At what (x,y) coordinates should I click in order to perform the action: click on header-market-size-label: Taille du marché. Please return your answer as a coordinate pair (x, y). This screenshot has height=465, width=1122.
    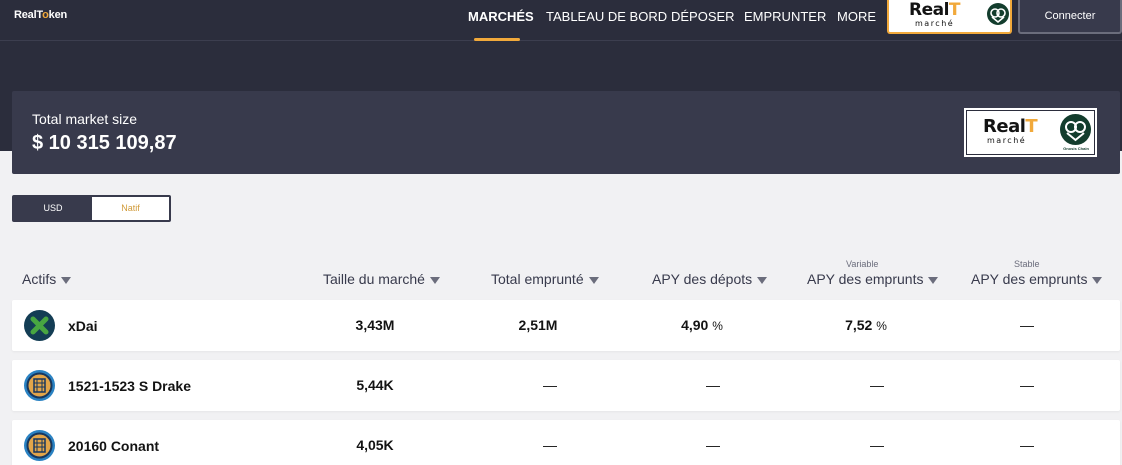
    Looking at the image, I should click on (374, 279).